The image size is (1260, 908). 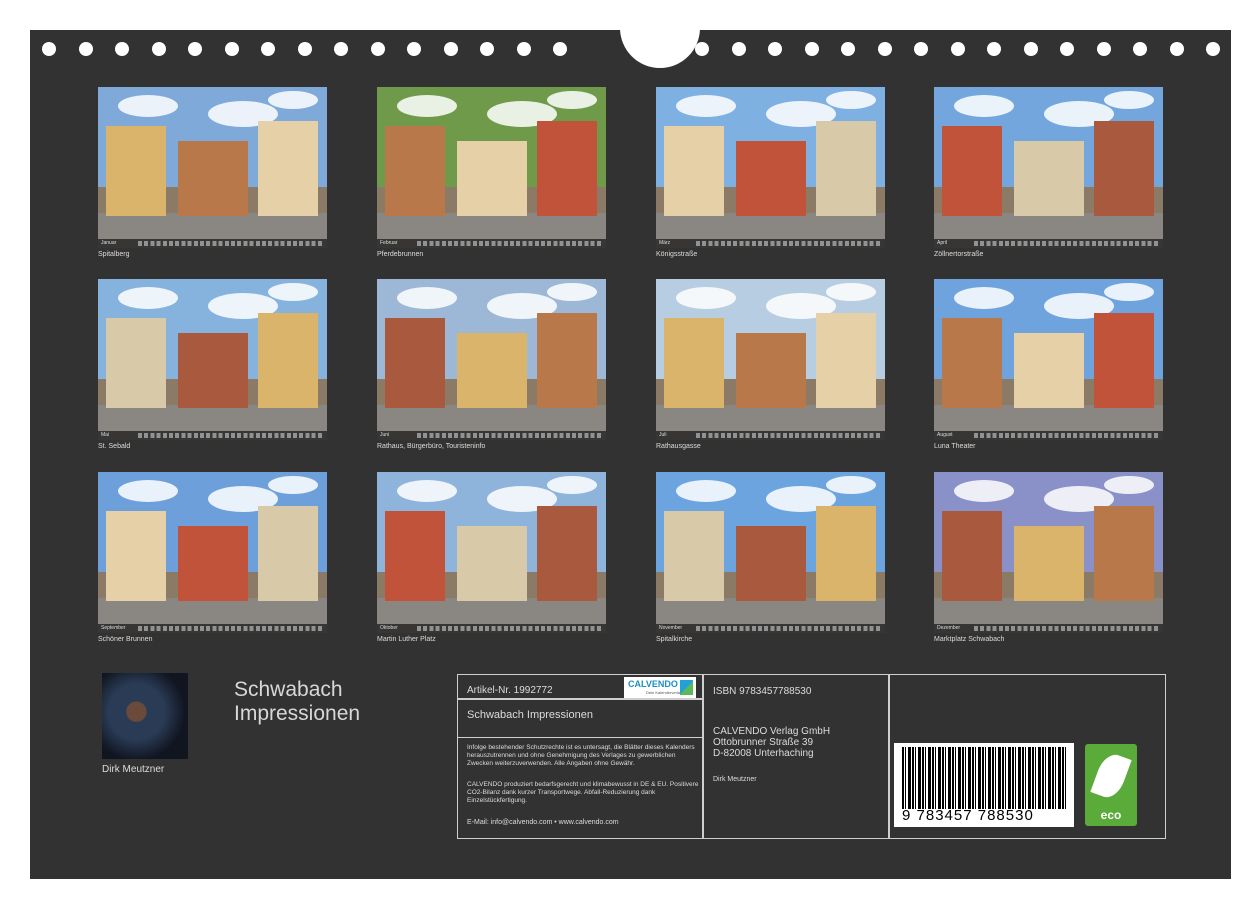 What do you see at coordinates (491, 243) in the screenshot?
I see `month-day-strip: Februar` at bounding box center [491, 243].